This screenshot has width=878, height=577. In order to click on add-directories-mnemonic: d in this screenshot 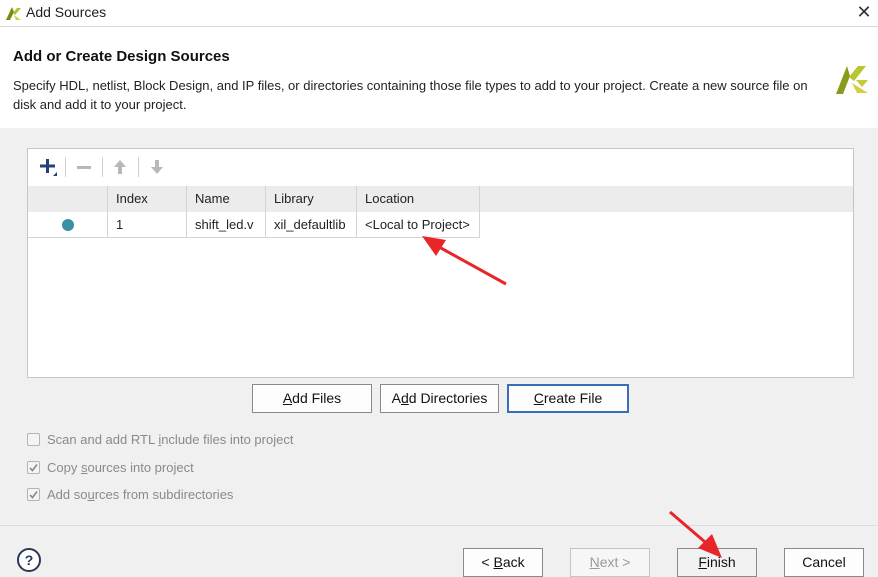, I will do `click(404, 398)`.